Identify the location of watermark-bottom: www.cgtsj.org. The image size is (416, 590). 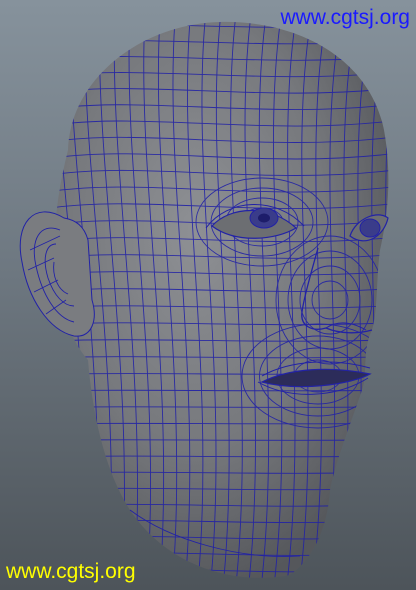
(71, 571).